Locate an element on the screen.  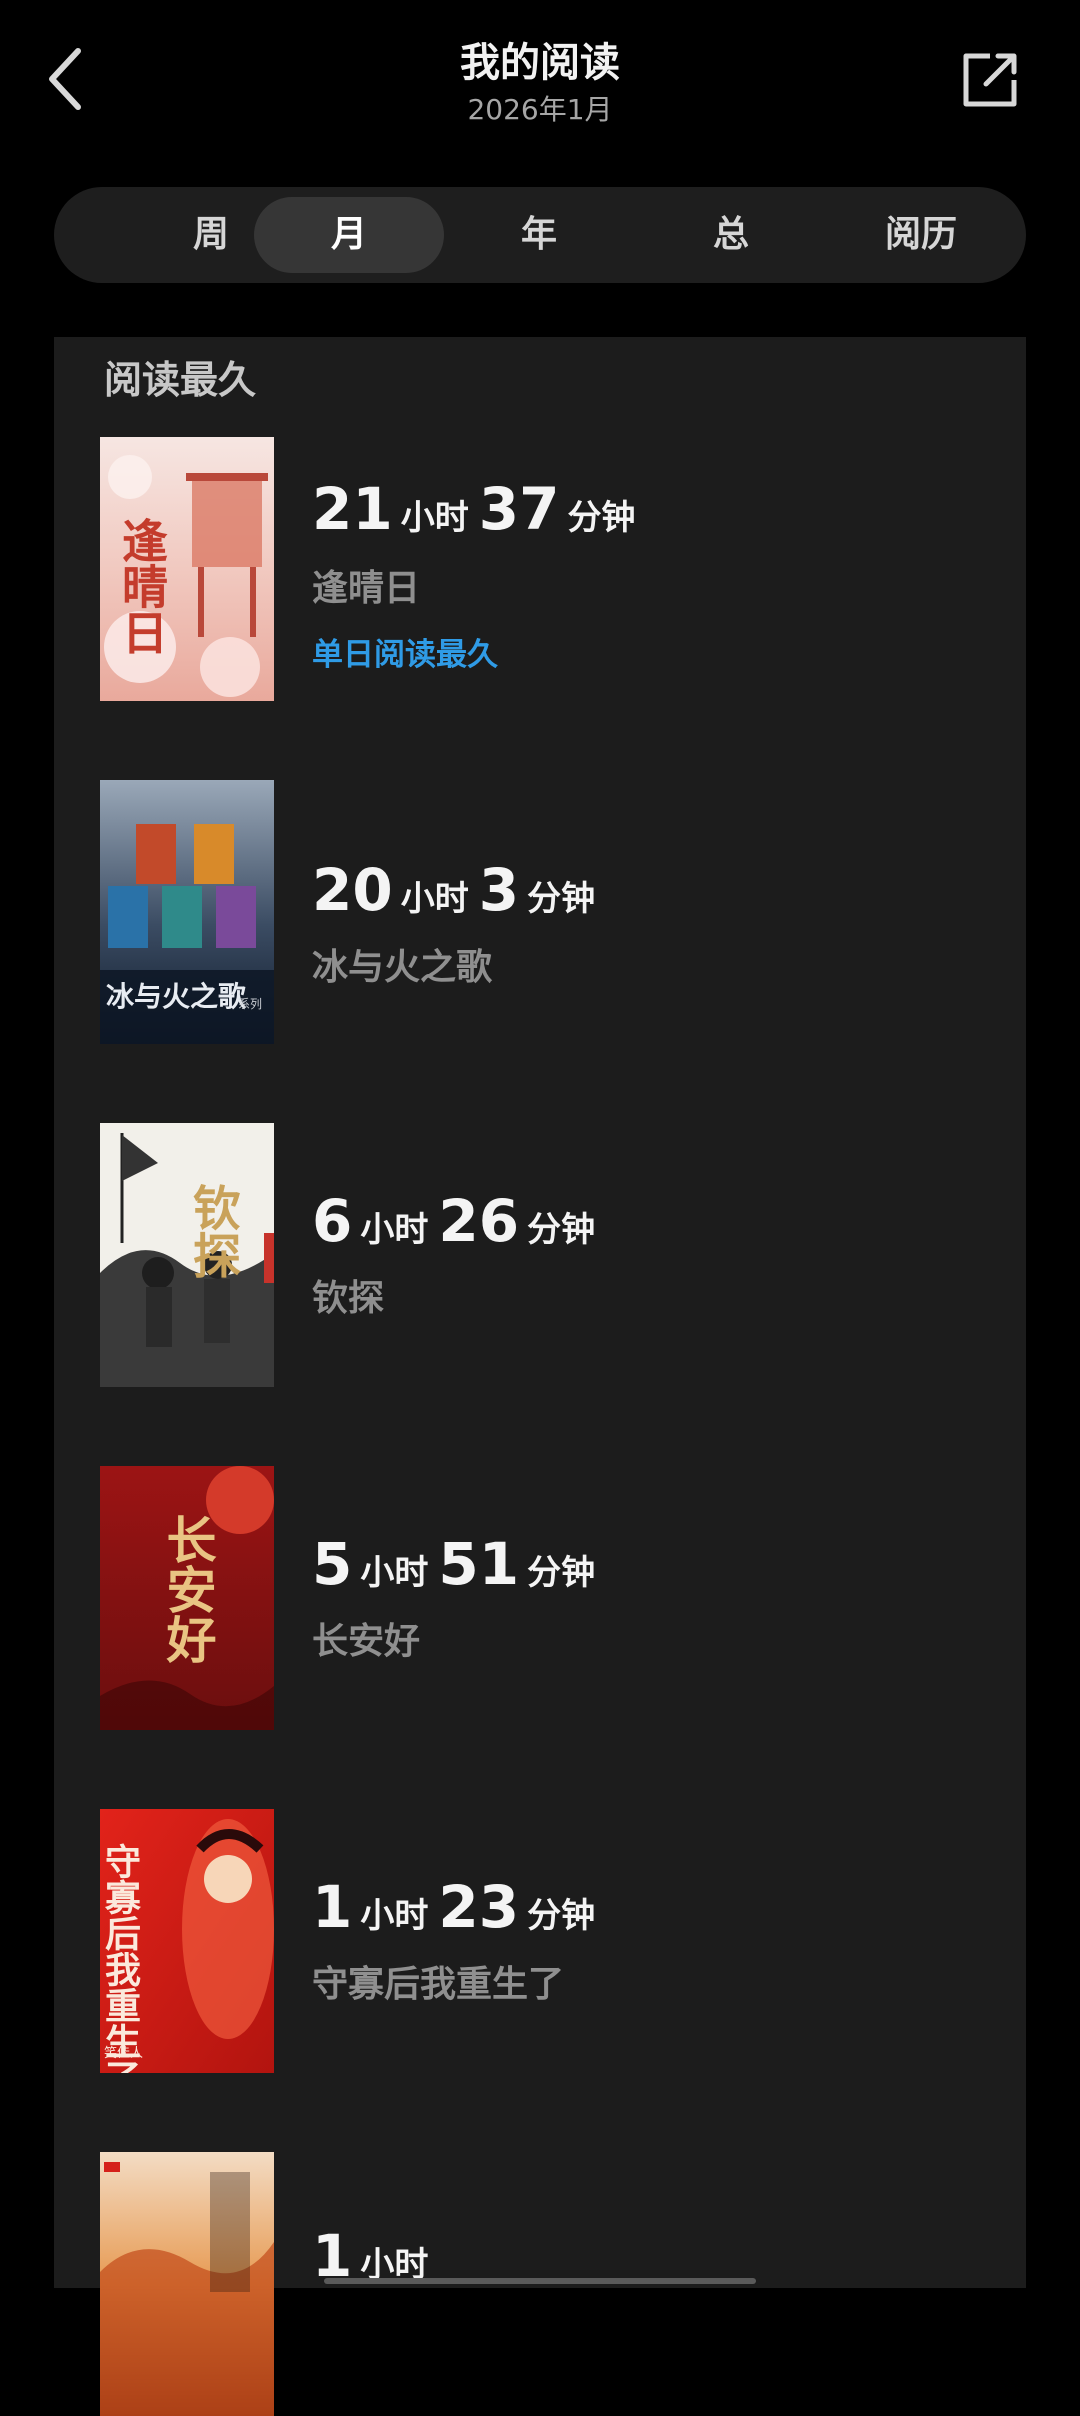
minutes-value: 26 is located at coordinates (479, 1221).